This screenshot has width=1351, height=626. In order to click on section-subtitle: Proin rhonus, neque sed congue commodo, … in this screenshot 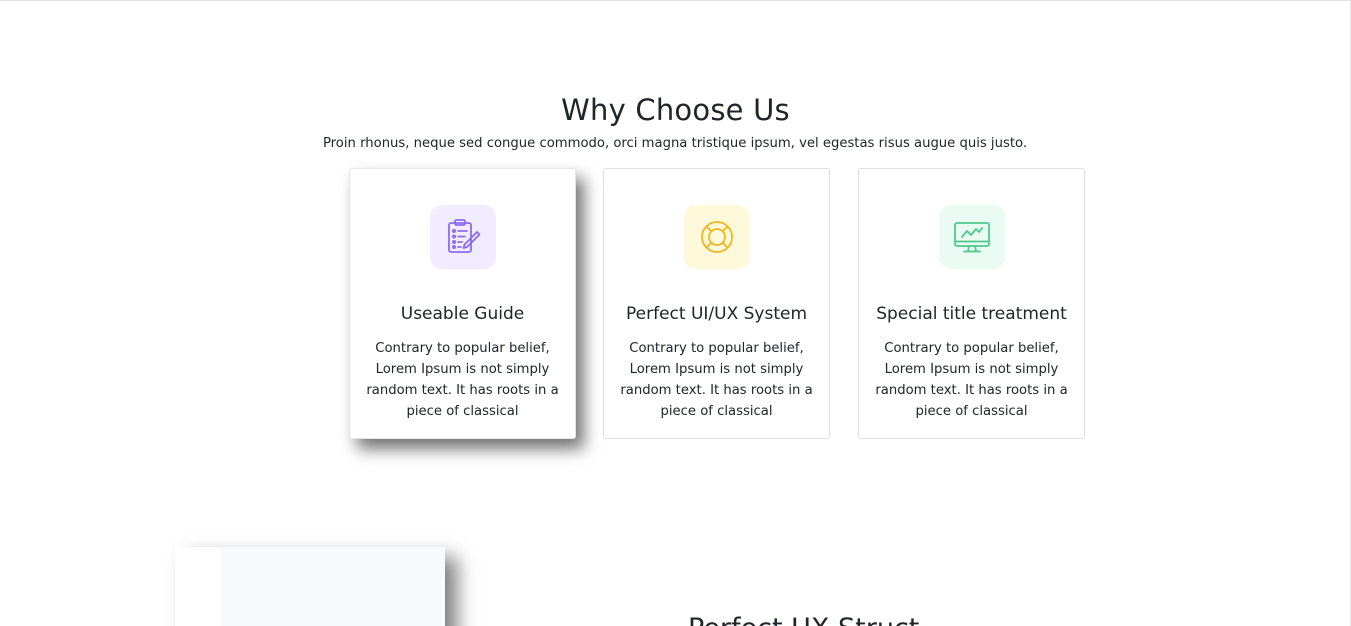, I will do `click(675, 143)`.